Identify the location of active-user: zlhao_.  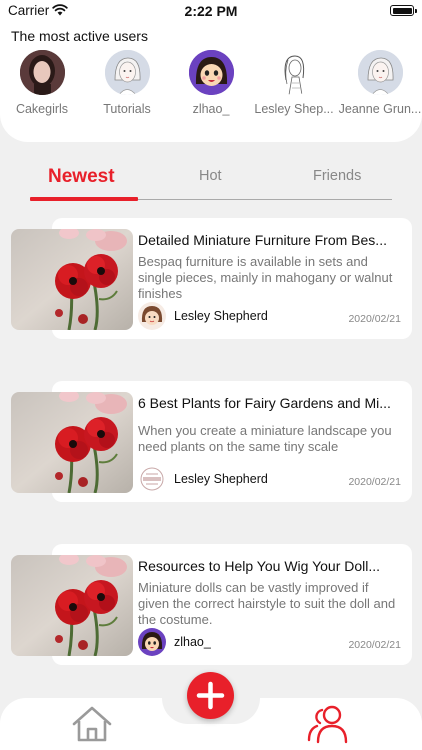
(211, 83).